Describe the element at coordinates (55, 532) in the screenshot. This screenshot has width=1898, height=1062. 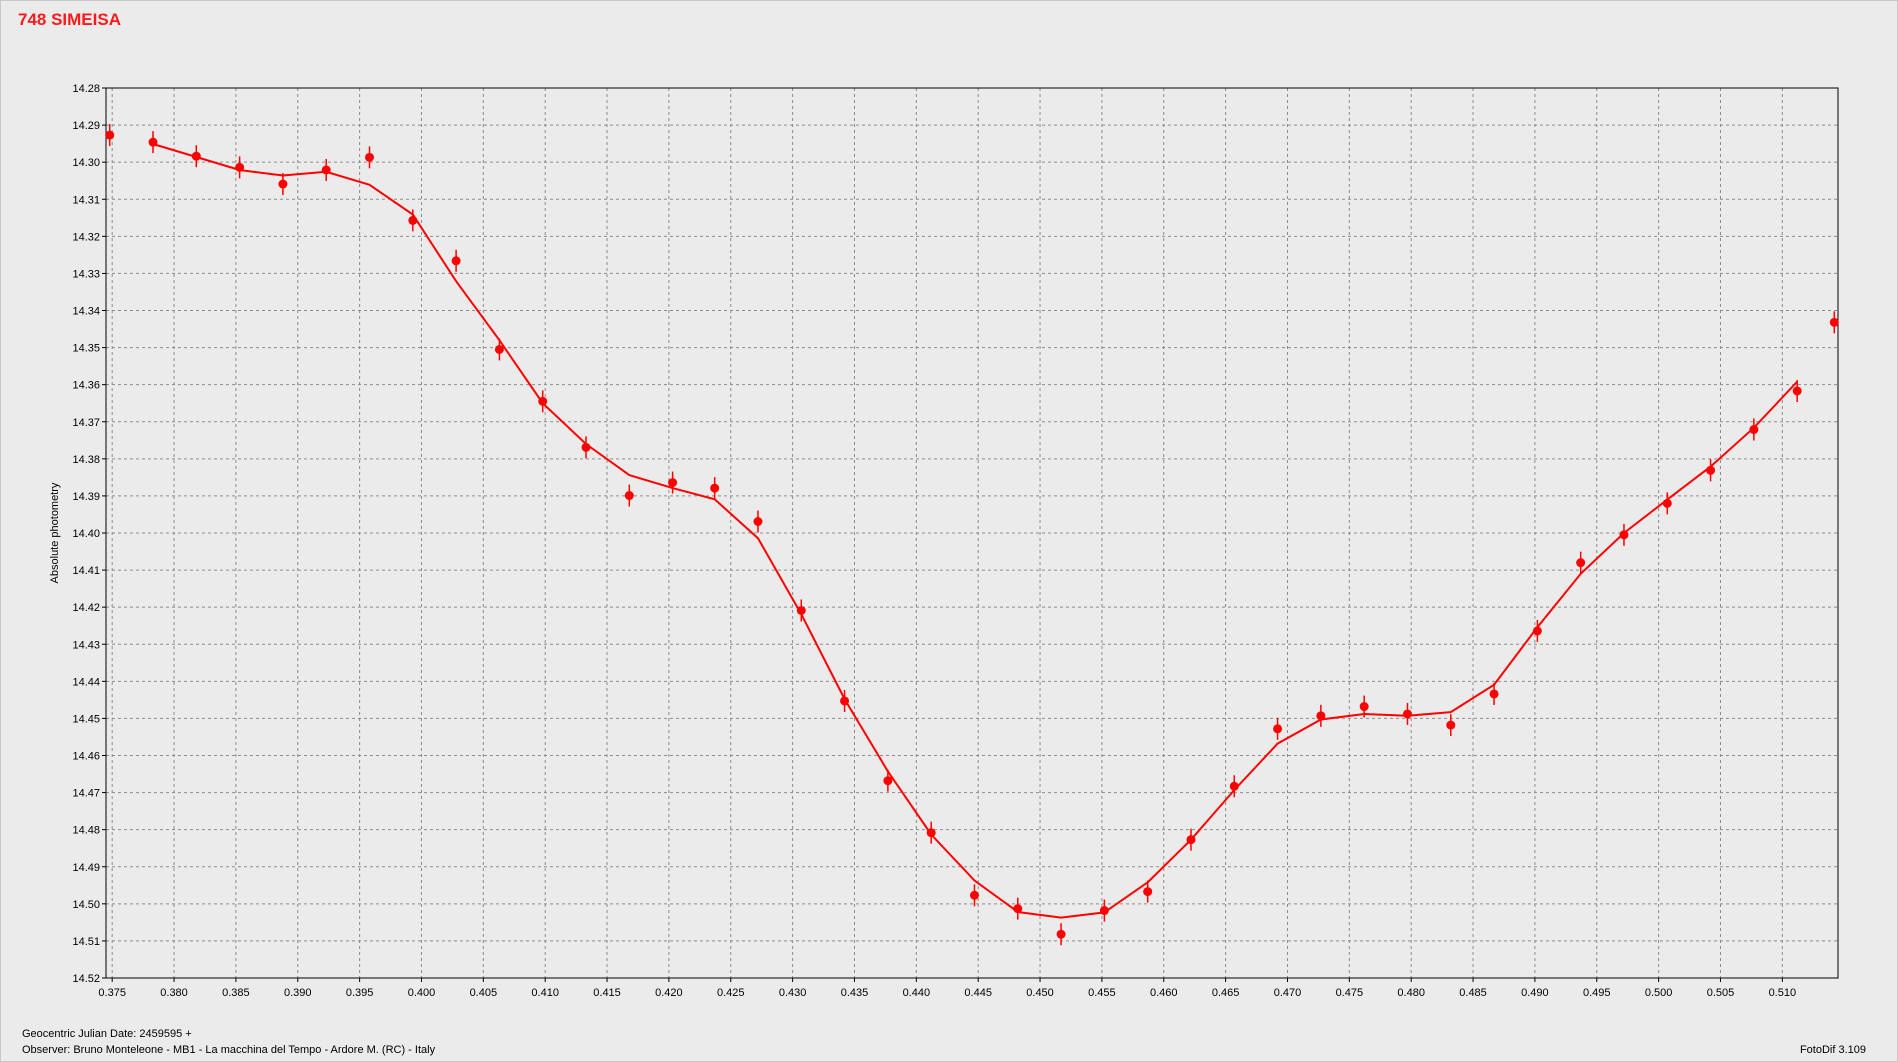
I see `y-axis-label: Absolute photometry` at that location.